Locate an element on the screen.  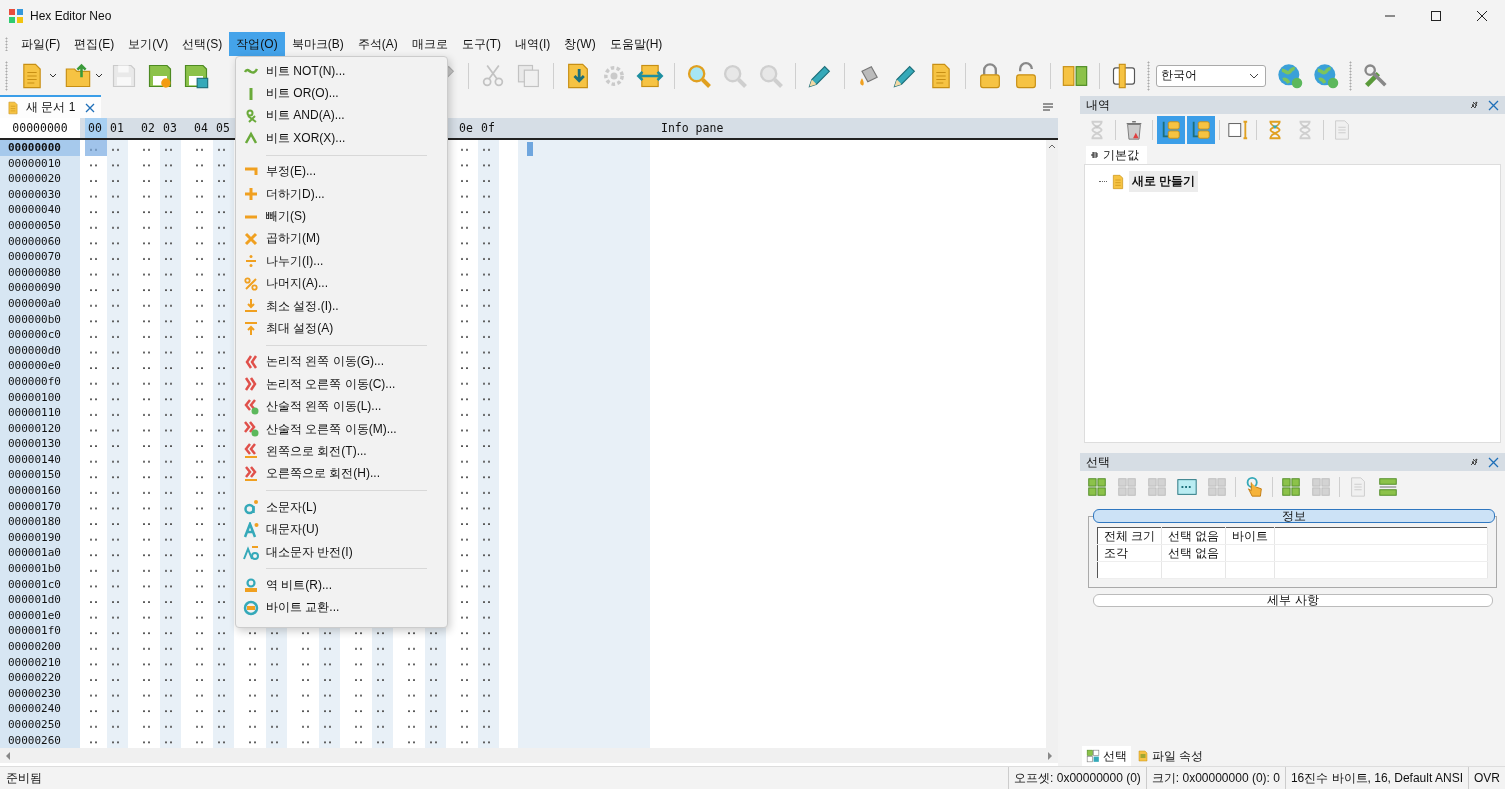
byte-cursor is located at coordinates (96, 148).